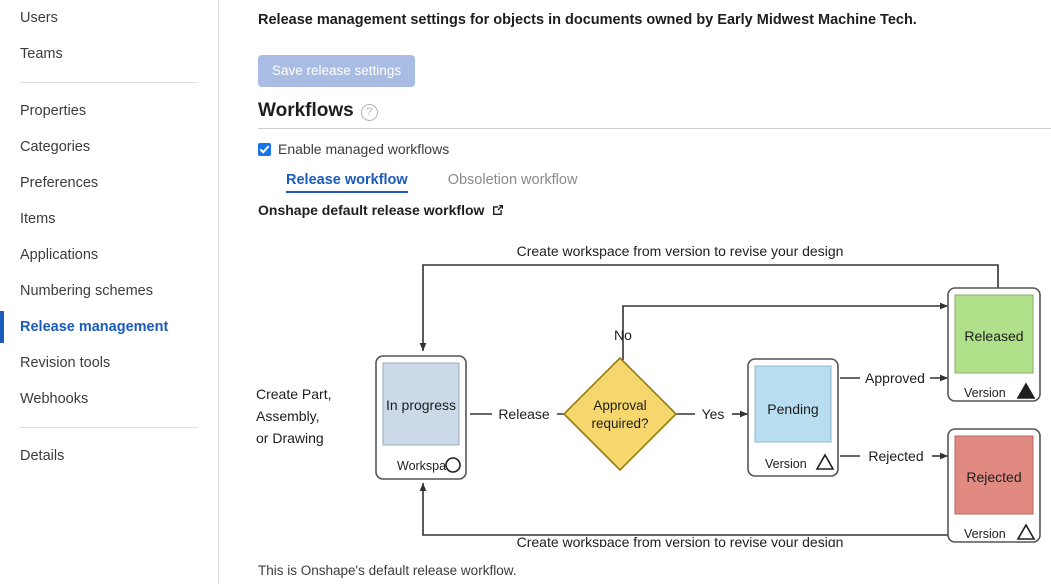 This screenshot has height=584, width=1051. What do you see at coordinates (793, 417) in the screenshot?
I see `node-pending: Pending Version` at bounding box center [793, 417].